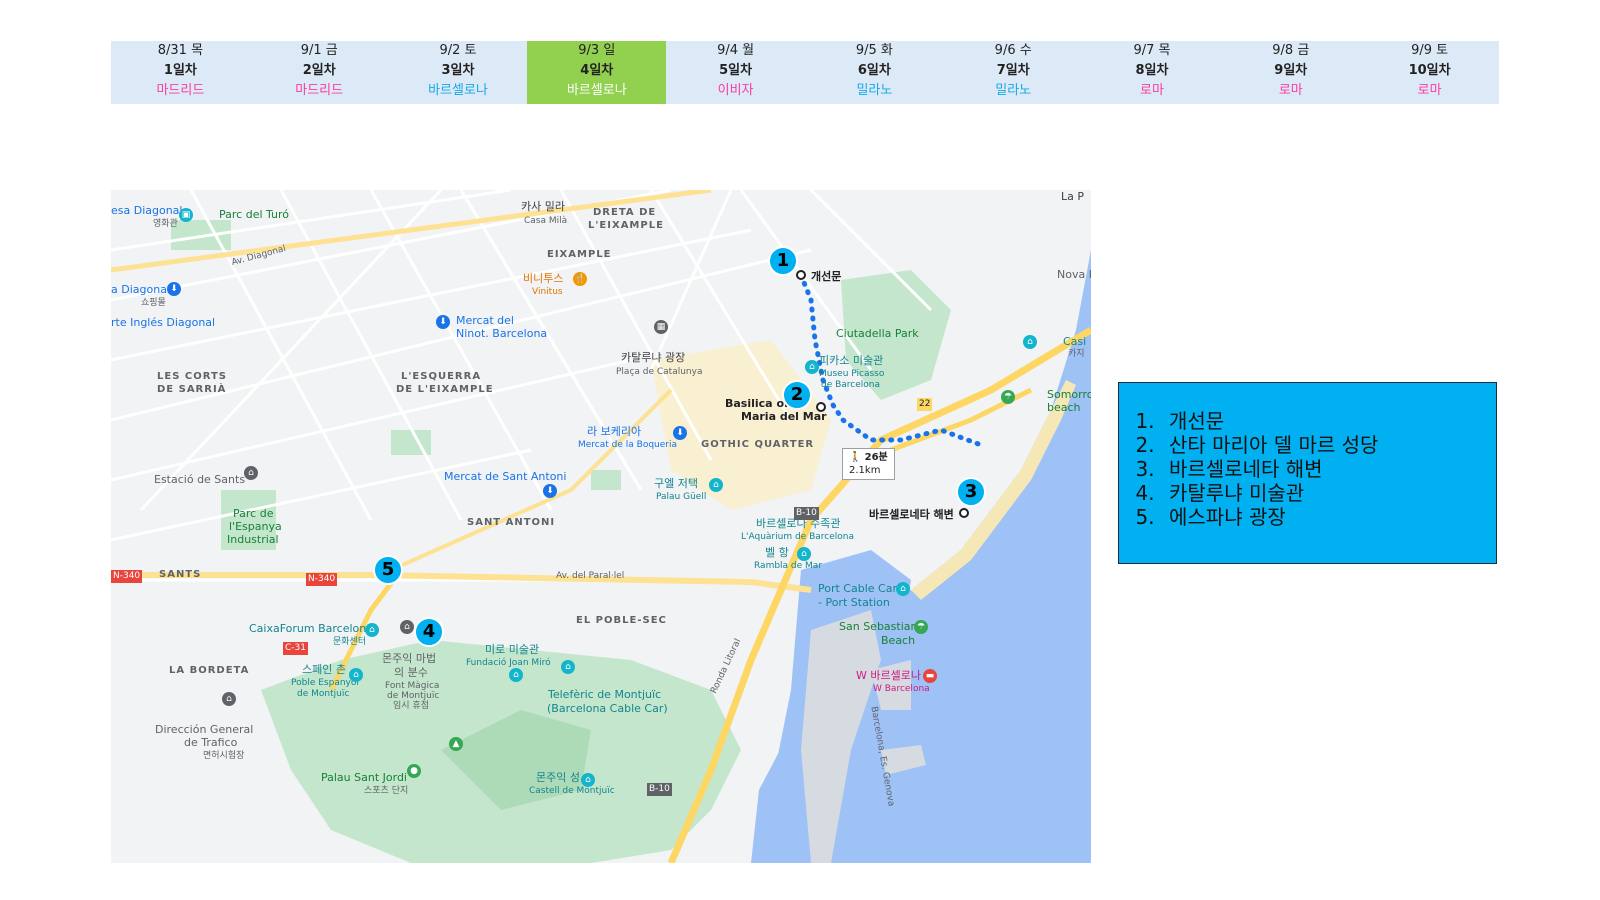  Describe the element at coordinates (971, 492) in the screenshot. I see `route-pin-3: 3` at that location.